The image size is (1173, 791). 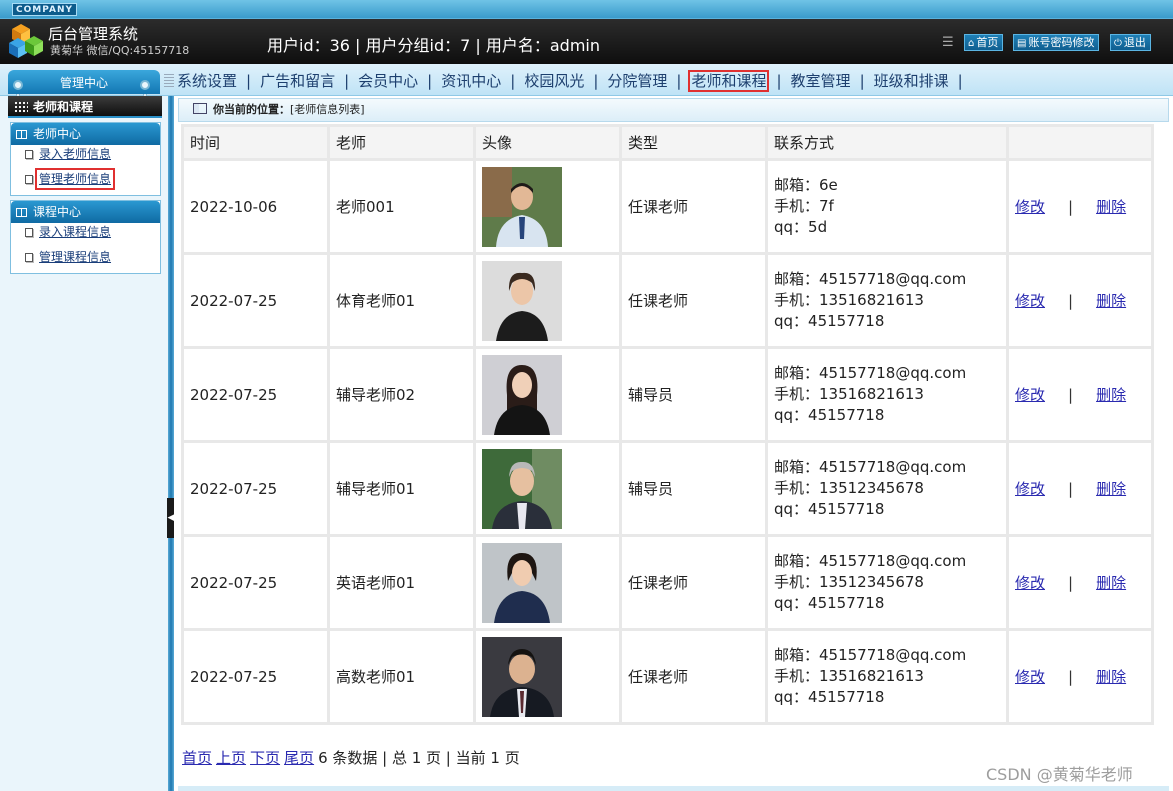 What do you see at coordinates (401, 394) in the screenshot?
I see `cell-teacher: 辅导老师02` at bounding box center [401, 394].